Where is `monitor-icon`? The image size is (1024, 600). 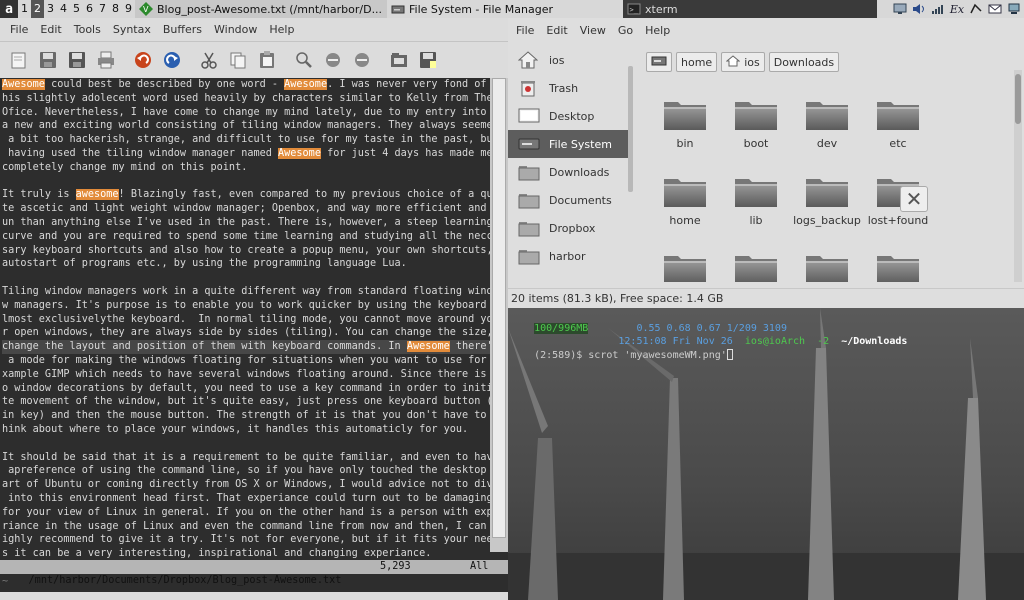 monitor-icon is located at coordinates (900, 9).